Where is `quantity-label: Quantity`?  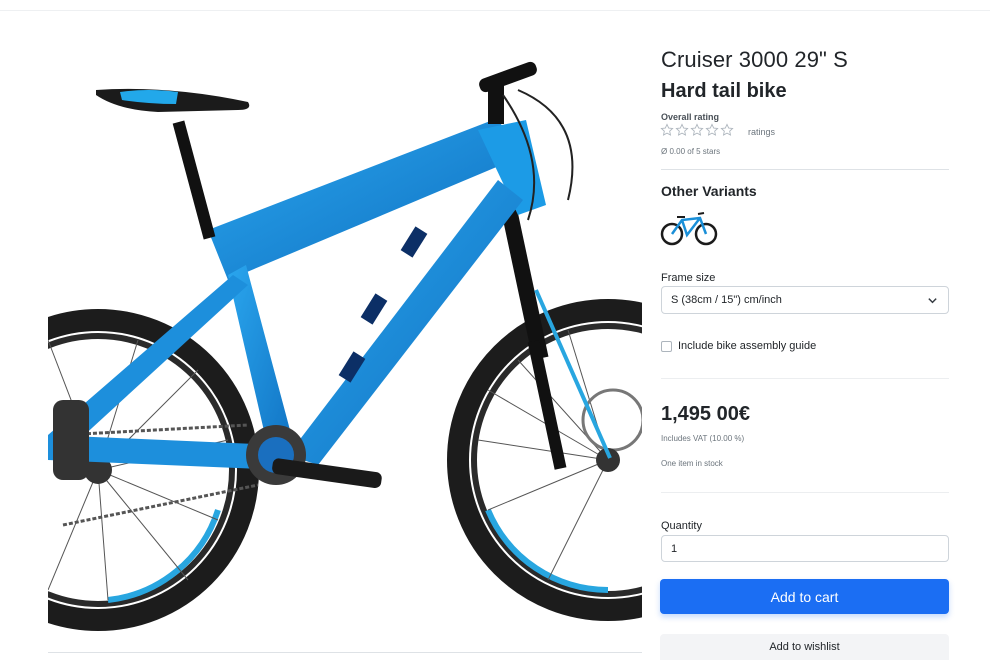
quantity-label: Quantity is located at coordinates (681, 526).